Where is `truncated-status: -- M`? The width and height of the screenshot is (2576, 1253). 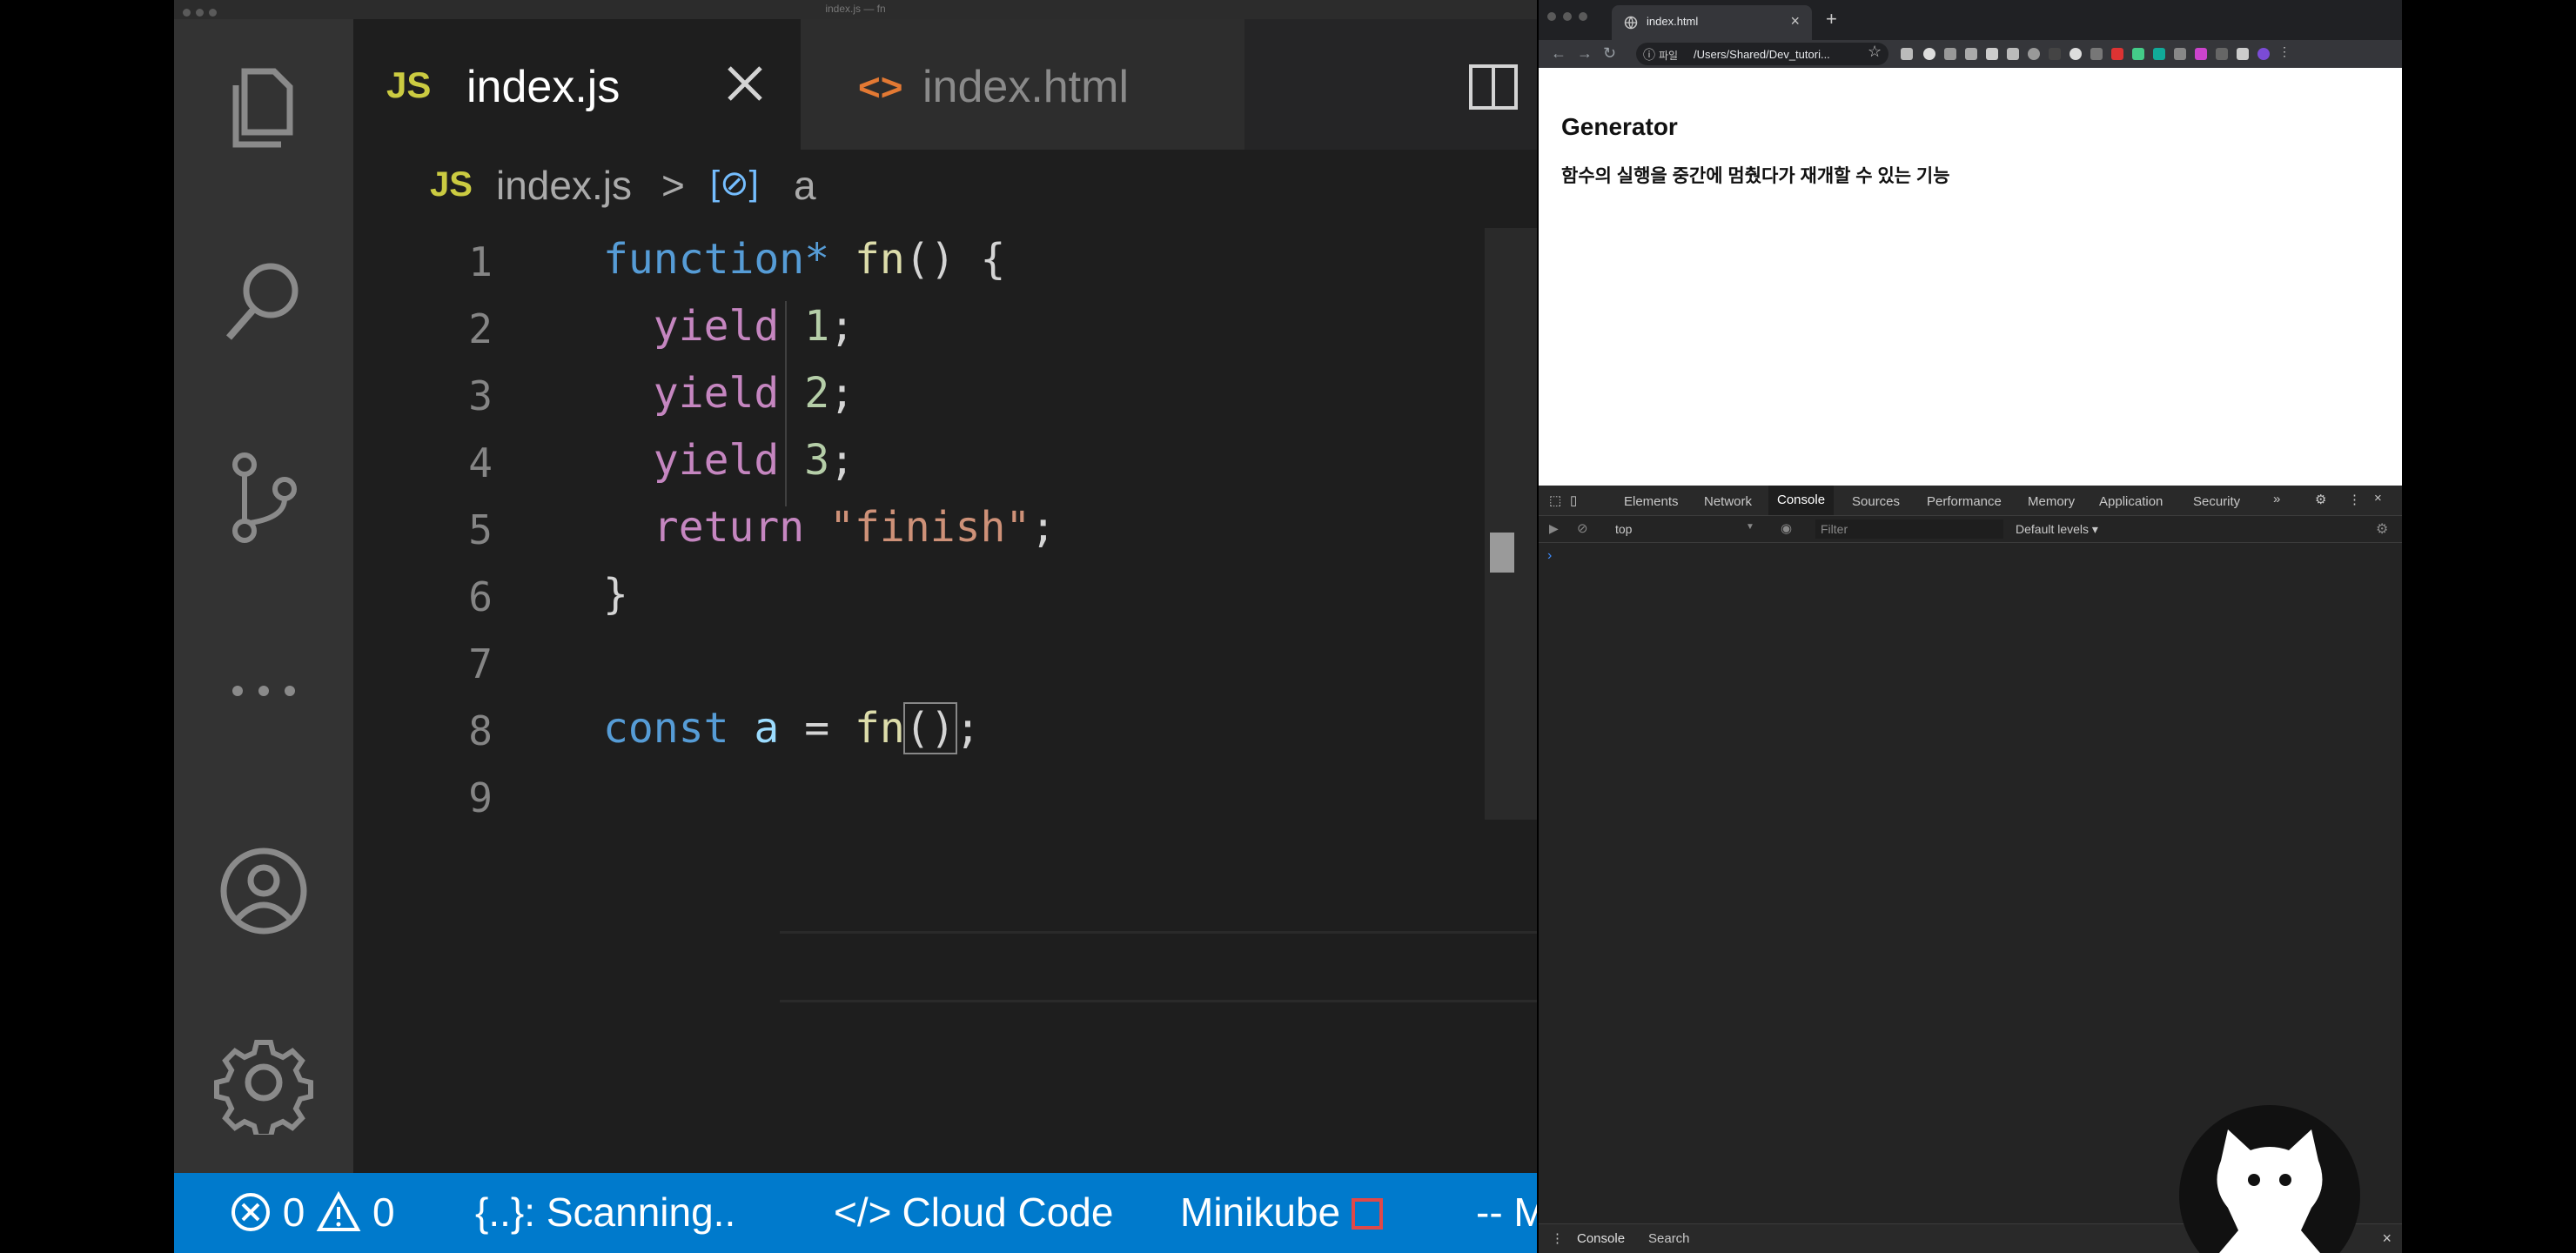
truncated-status: -- M is located at coordinates (1506, 1212).